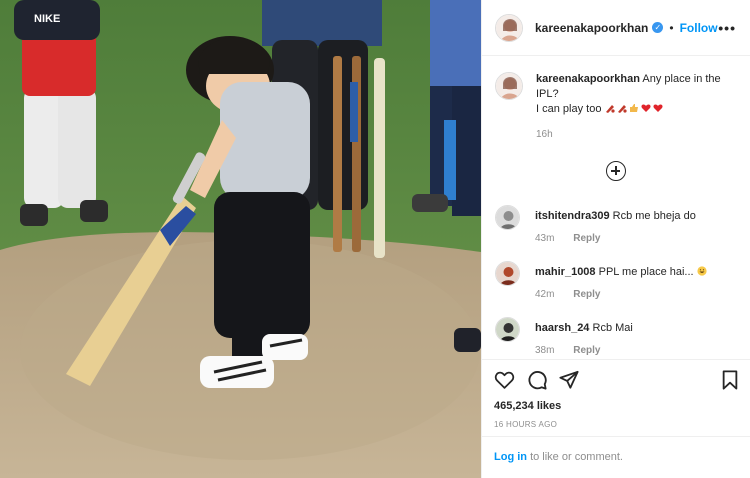  What do you see at coordinates (591, 28) in the screenshot?
I see `author-username: kareenakapoorkhan` at bounding box center [591, 28].